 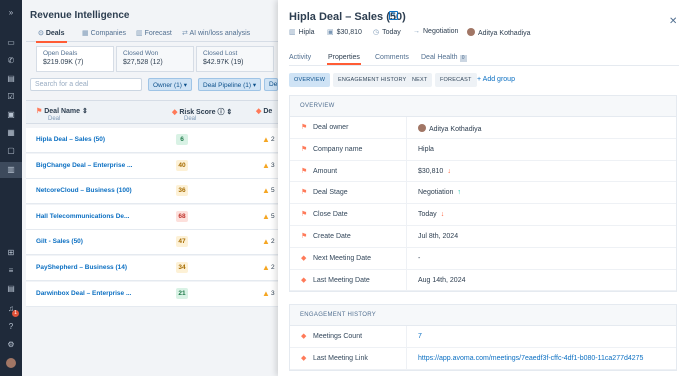 What do you see at coordinates (330, 215) in the screenshot?
I see `property-label-close-date: Close Date` at bounding box center [330, 215].